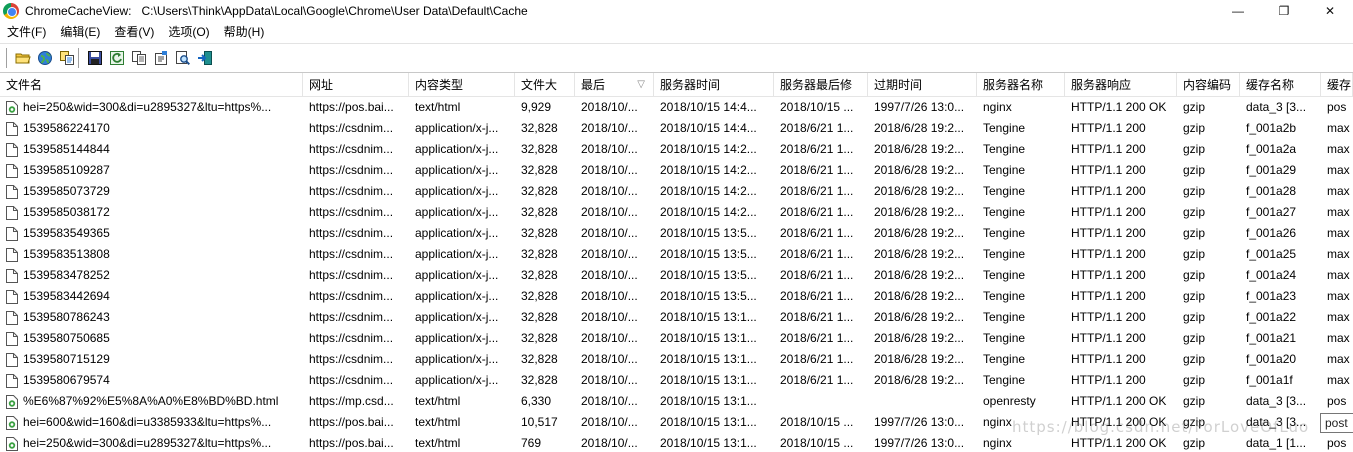  What do you see at coordinates (1108, 170) in the screenshot?
I see `cell-text: HTTP/1.1 200` at bounding box center [1108, 170].